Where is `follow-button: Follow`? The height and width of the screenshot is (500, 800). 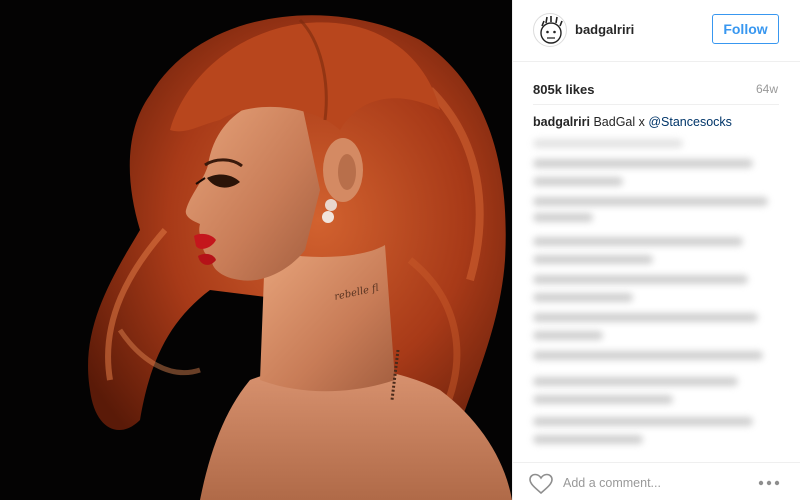
follow-button: Follow is located at coordinates (745, 29).